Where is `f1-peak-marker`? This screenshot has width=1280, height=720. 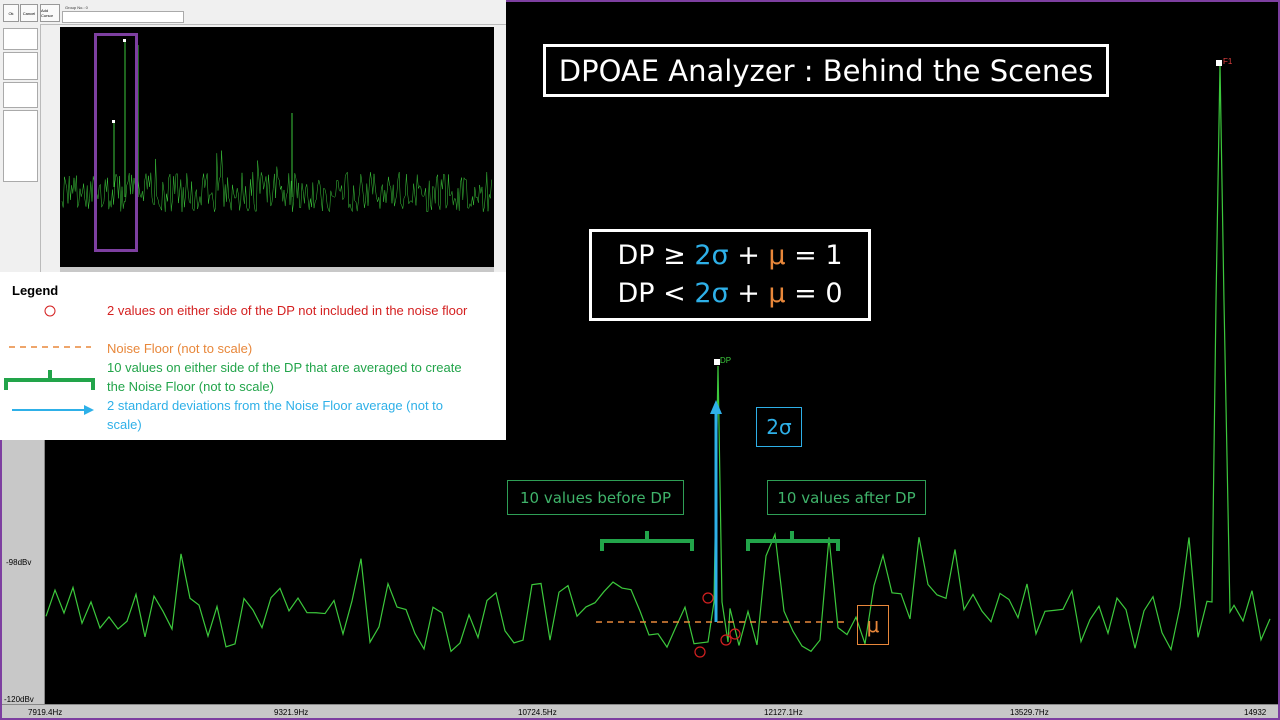 f1-peak-marker is located at coordinates (1219, 63).